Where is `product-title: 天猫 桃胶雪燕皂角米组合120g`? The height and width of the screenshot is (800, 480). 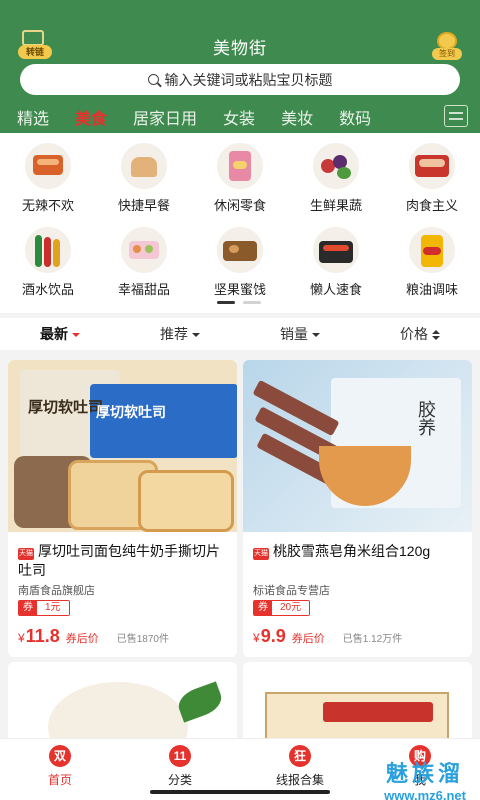 product-title: 天猫 桃胶雪燕皂角米组合120g is located at coordinates (342, 551).